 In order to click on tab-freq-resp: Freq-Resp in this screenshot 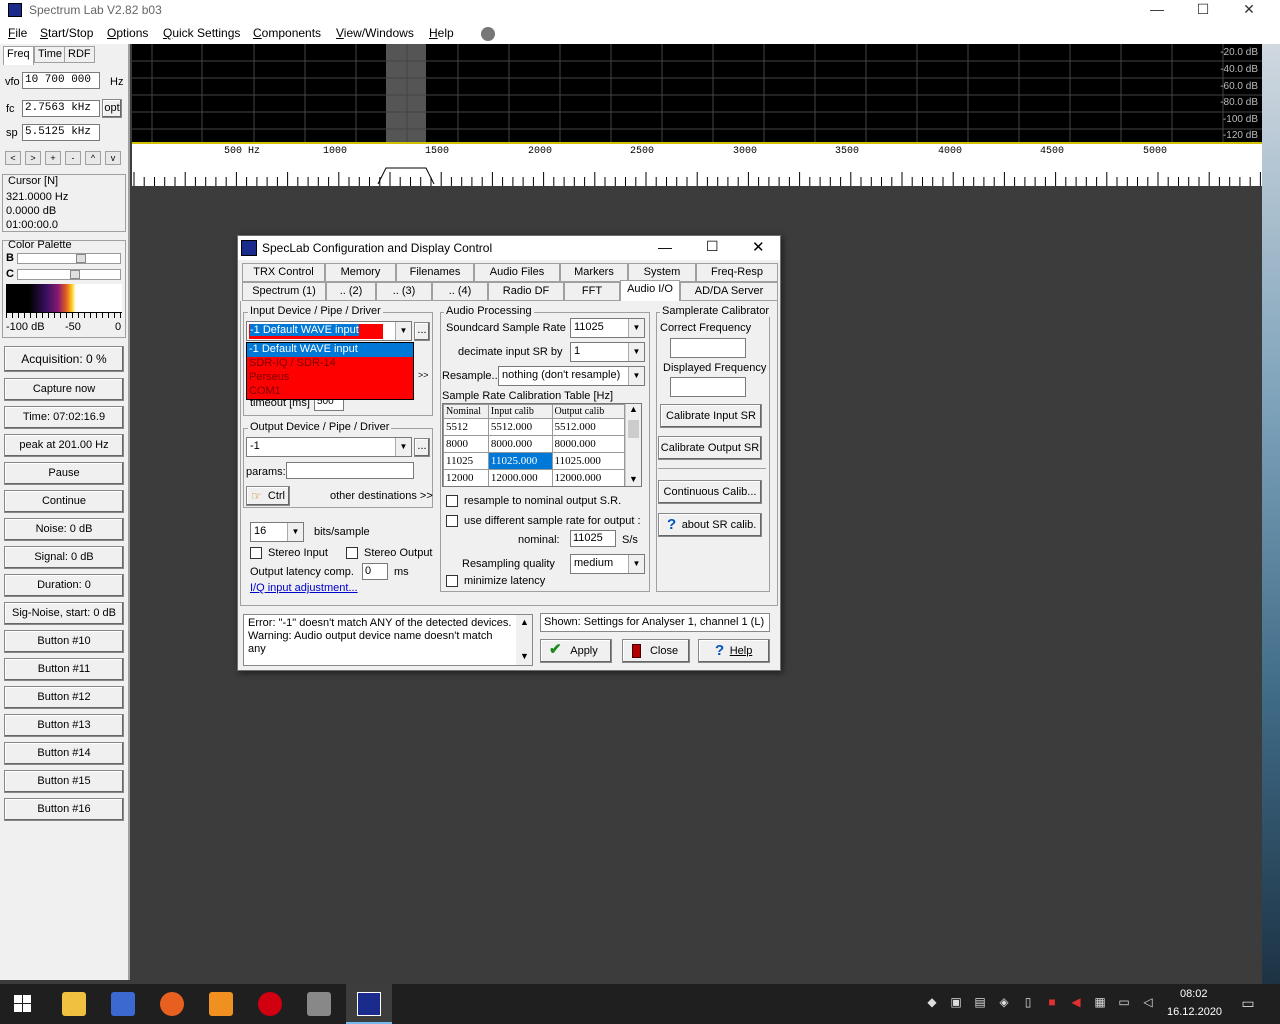, I will do `click(737, 272)`.